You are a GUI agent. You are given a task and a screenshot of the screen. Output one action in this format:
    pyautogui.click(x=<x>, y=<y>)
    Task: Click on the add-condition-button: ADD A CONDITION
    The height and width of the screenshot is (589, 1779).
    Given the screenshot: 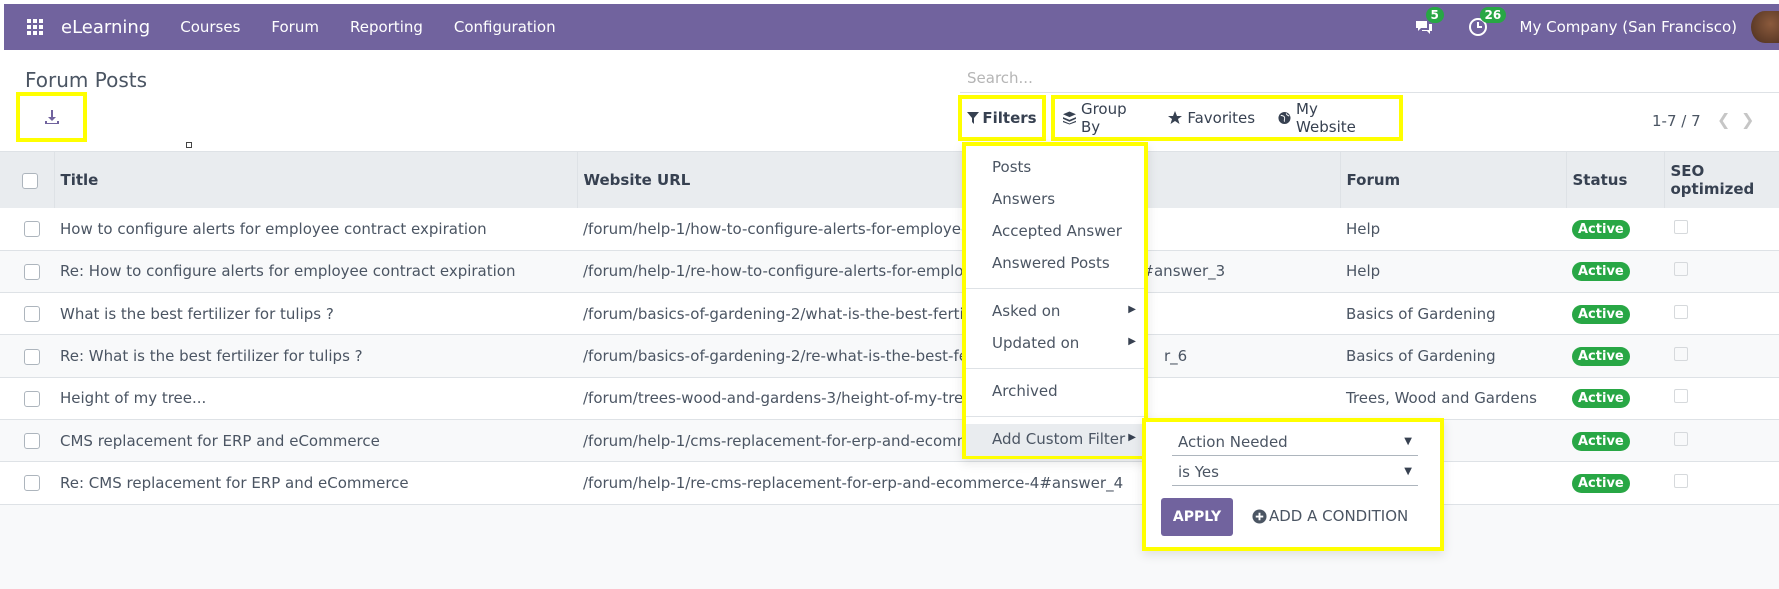 What is the action you would take?
    pyautogui.click(x=1330, y=516)
    